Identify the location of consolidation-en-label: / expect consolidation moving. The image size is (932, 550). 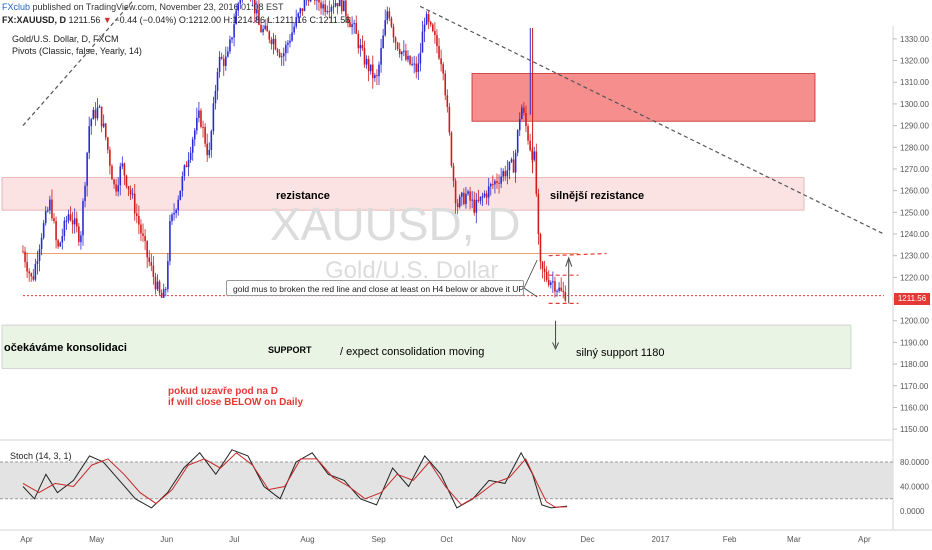
(412, 352).